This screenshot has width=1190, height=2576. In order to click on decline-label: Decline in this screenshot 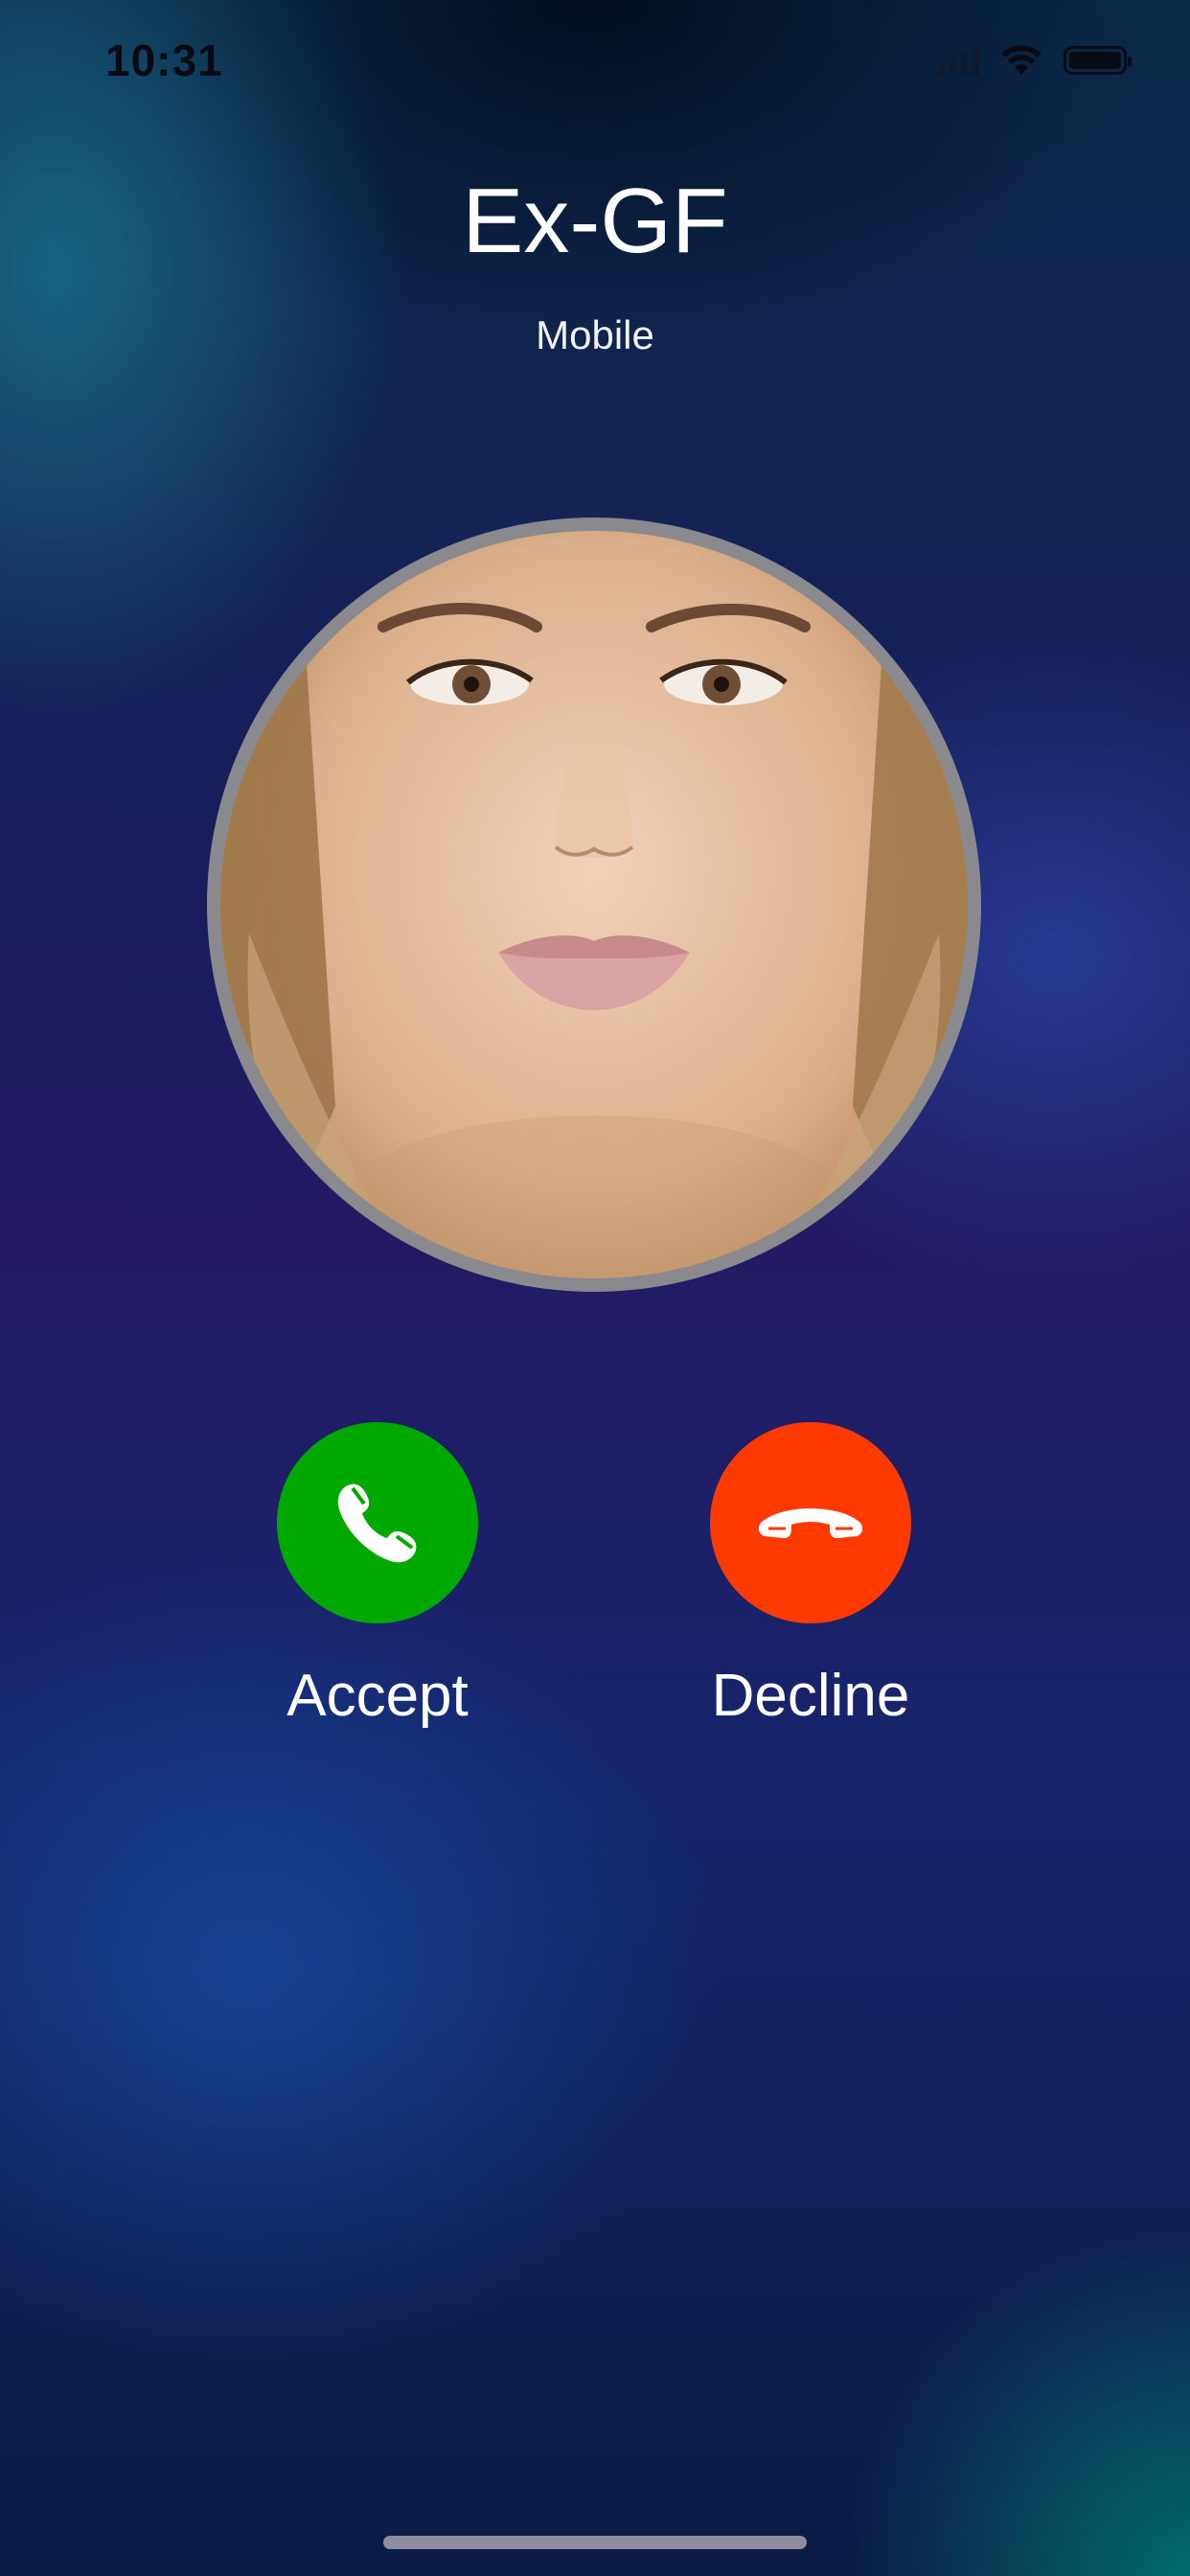, I will do `click(810, 1696)`.